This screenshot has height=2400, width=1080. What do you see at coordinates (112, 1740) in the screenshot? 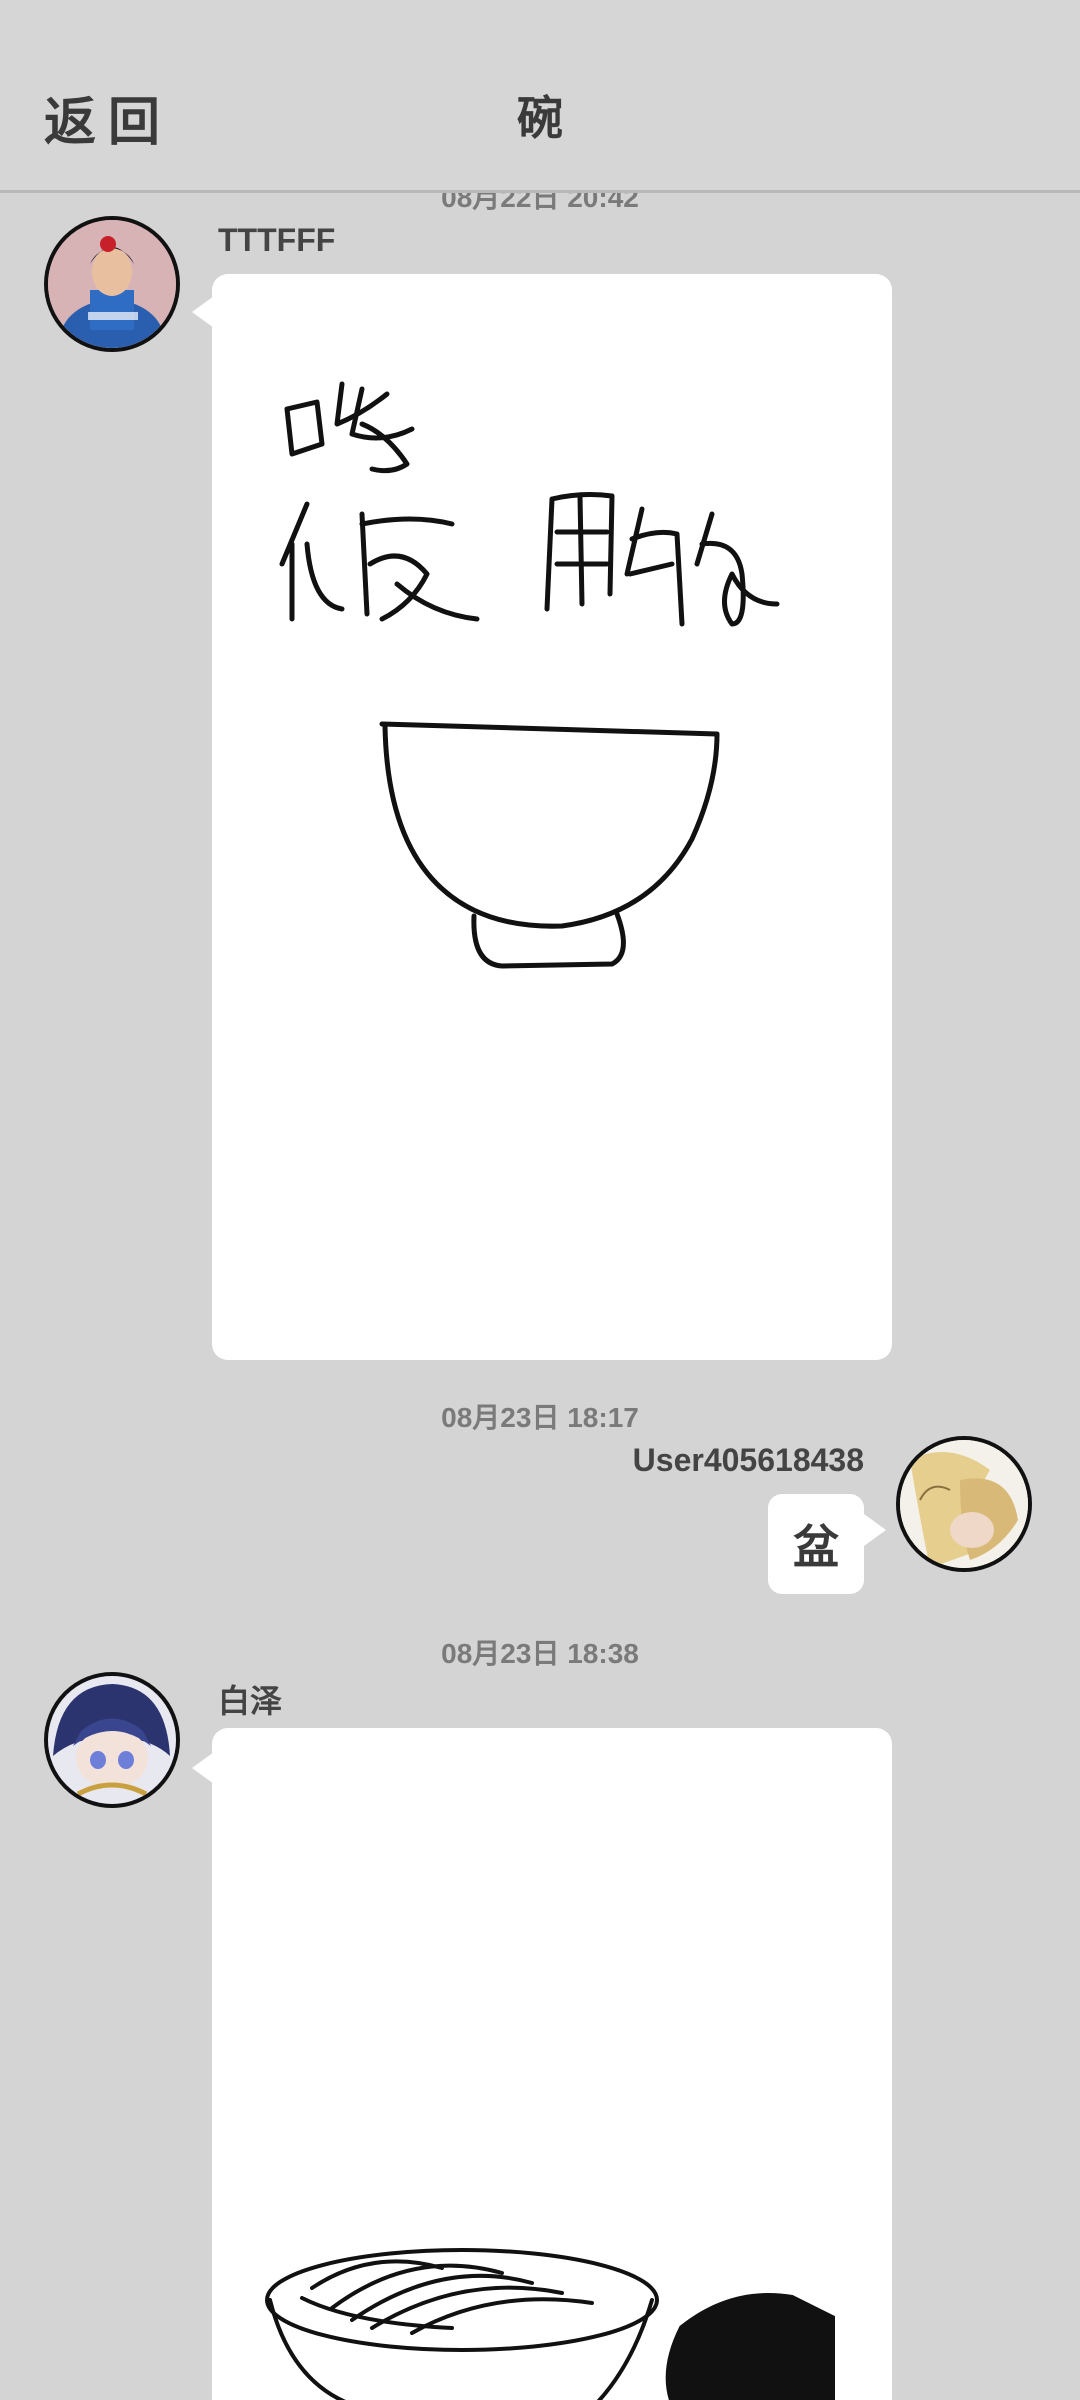
I see `anime-character-avatar-icon` at bounding box center [112, 1740].